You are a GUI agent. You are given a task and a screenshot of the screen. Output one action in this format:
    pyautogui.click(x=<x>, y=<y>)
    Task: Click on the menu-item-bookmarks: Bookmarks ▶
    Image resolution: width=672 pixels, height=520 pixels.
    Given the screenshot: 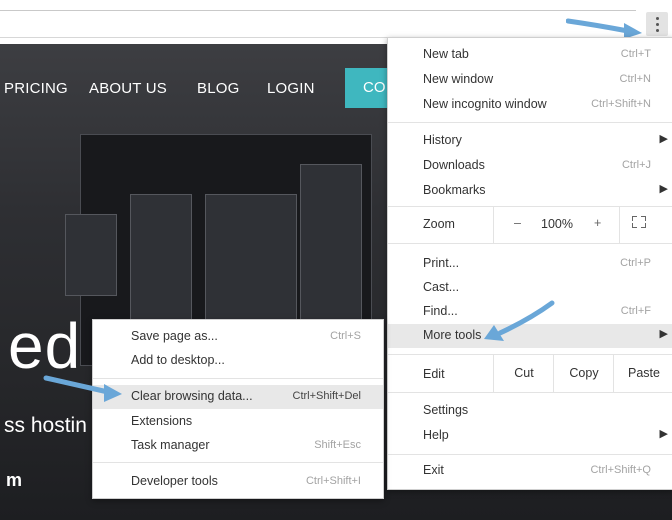 What is the action you would take?
    pyautogui.click(x=530, y=191)
    